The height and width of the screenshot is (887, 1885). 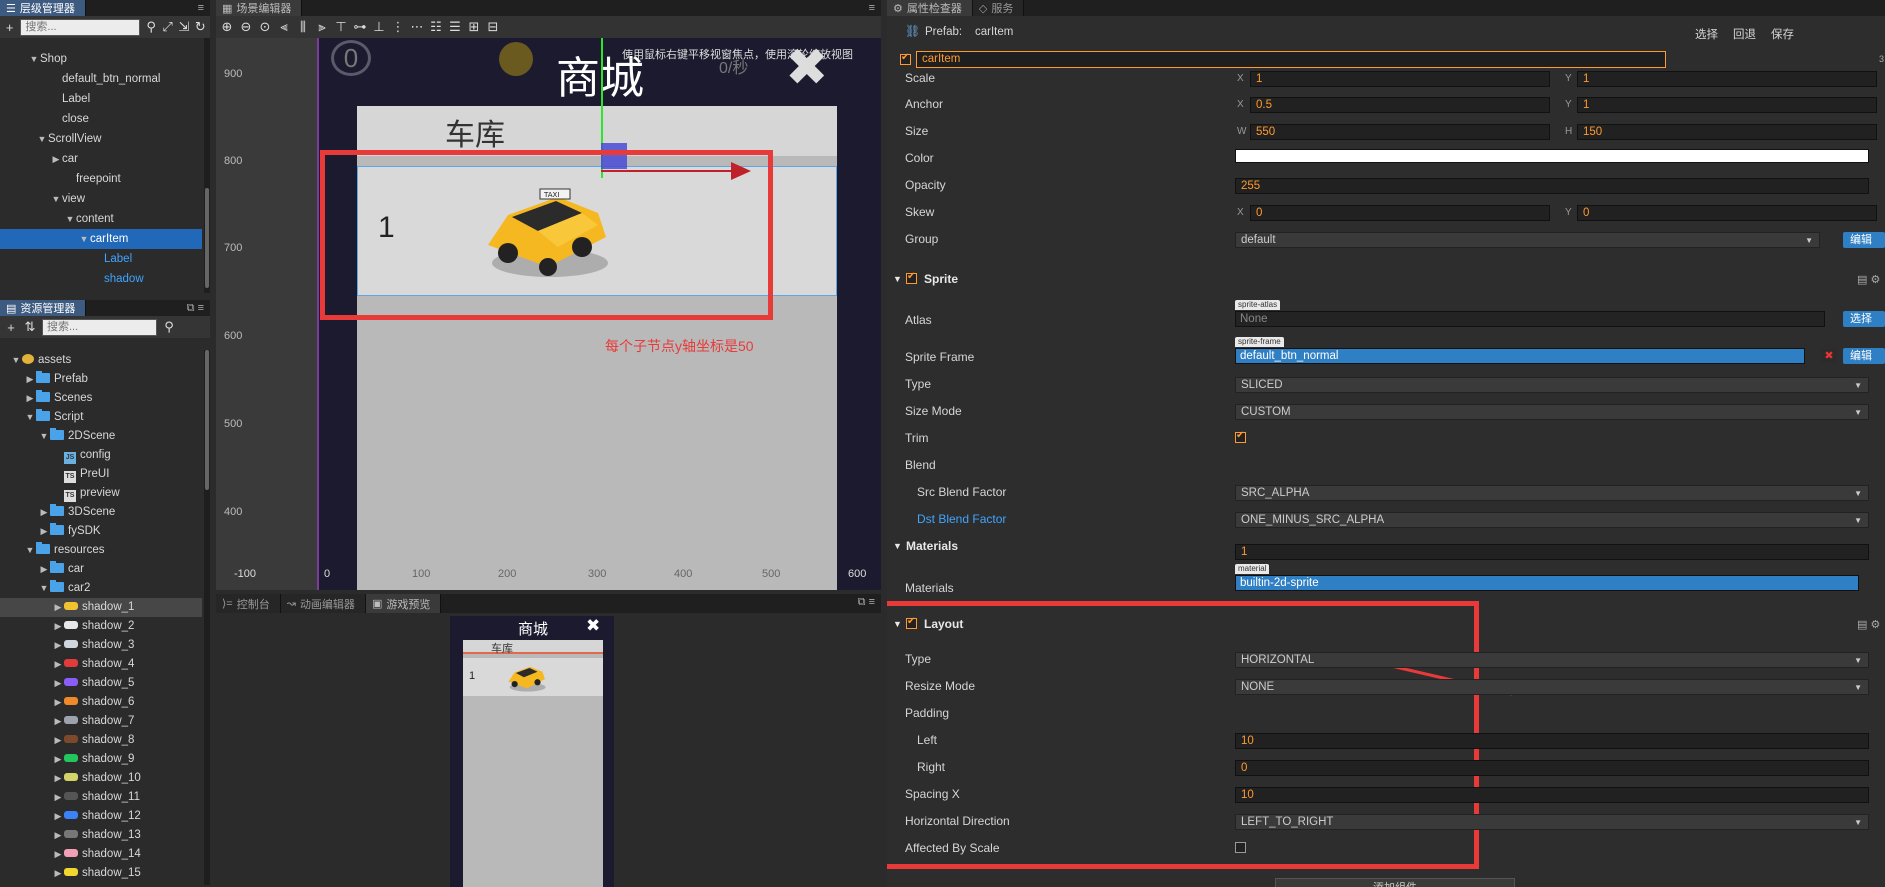 I want to click on atlas-field: None, so click(x=1530, y=319).